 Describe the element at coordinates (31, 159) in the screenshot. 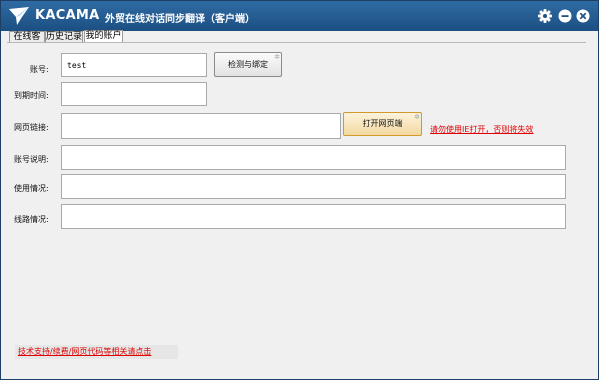

I see `desc-label: 账号说明:` at that location.